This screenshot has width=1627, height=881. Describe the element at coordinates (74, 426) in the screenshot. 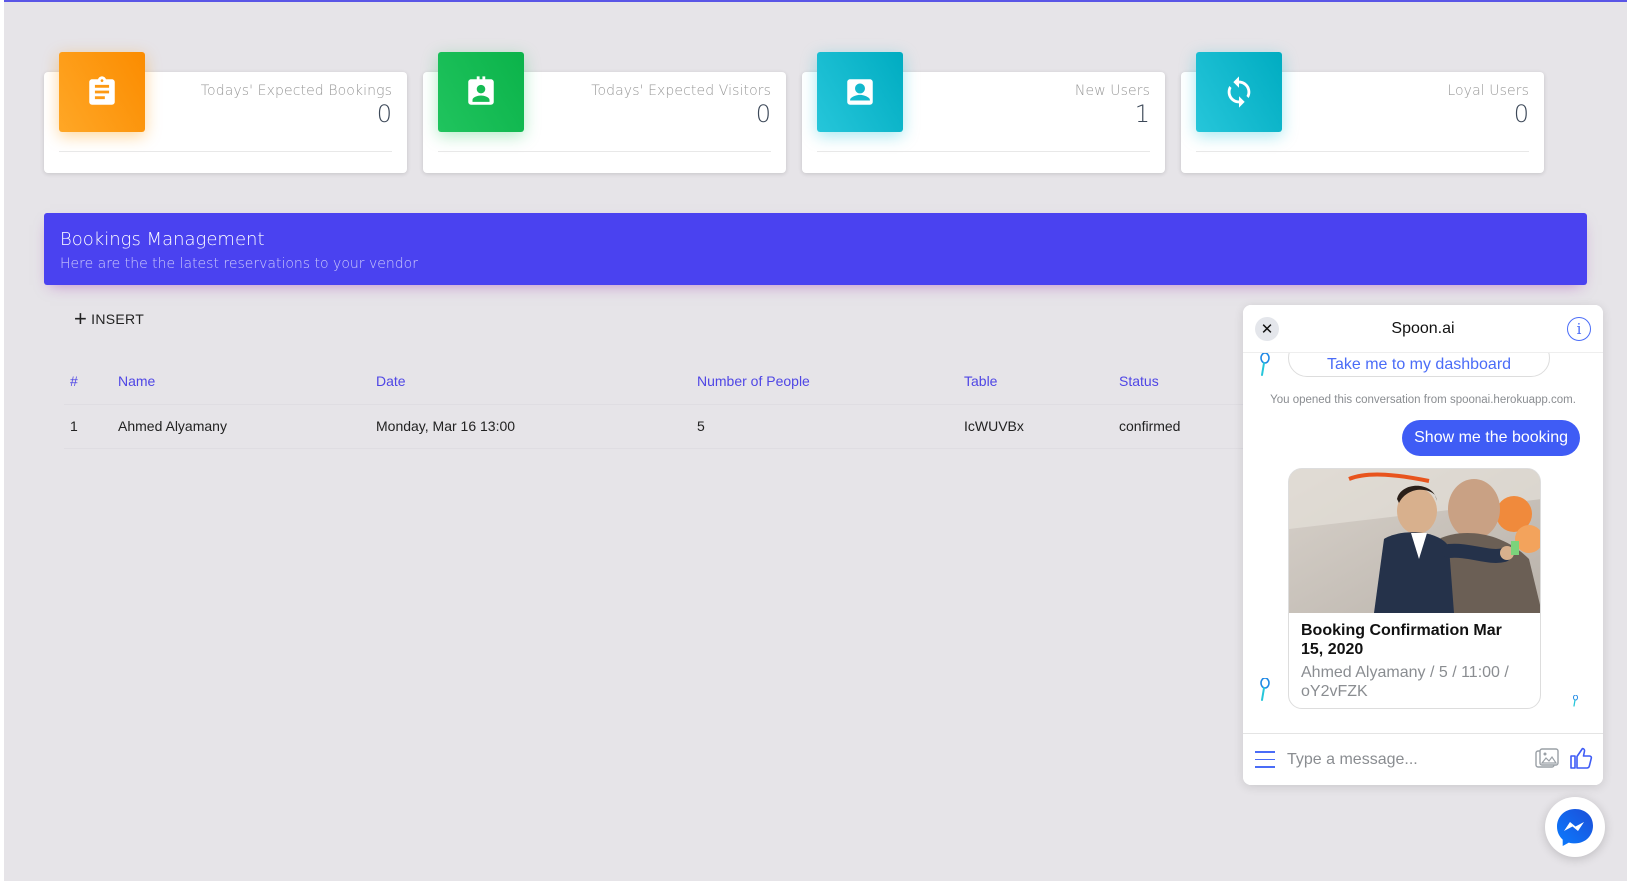

I see `row-index: 1` at that location.